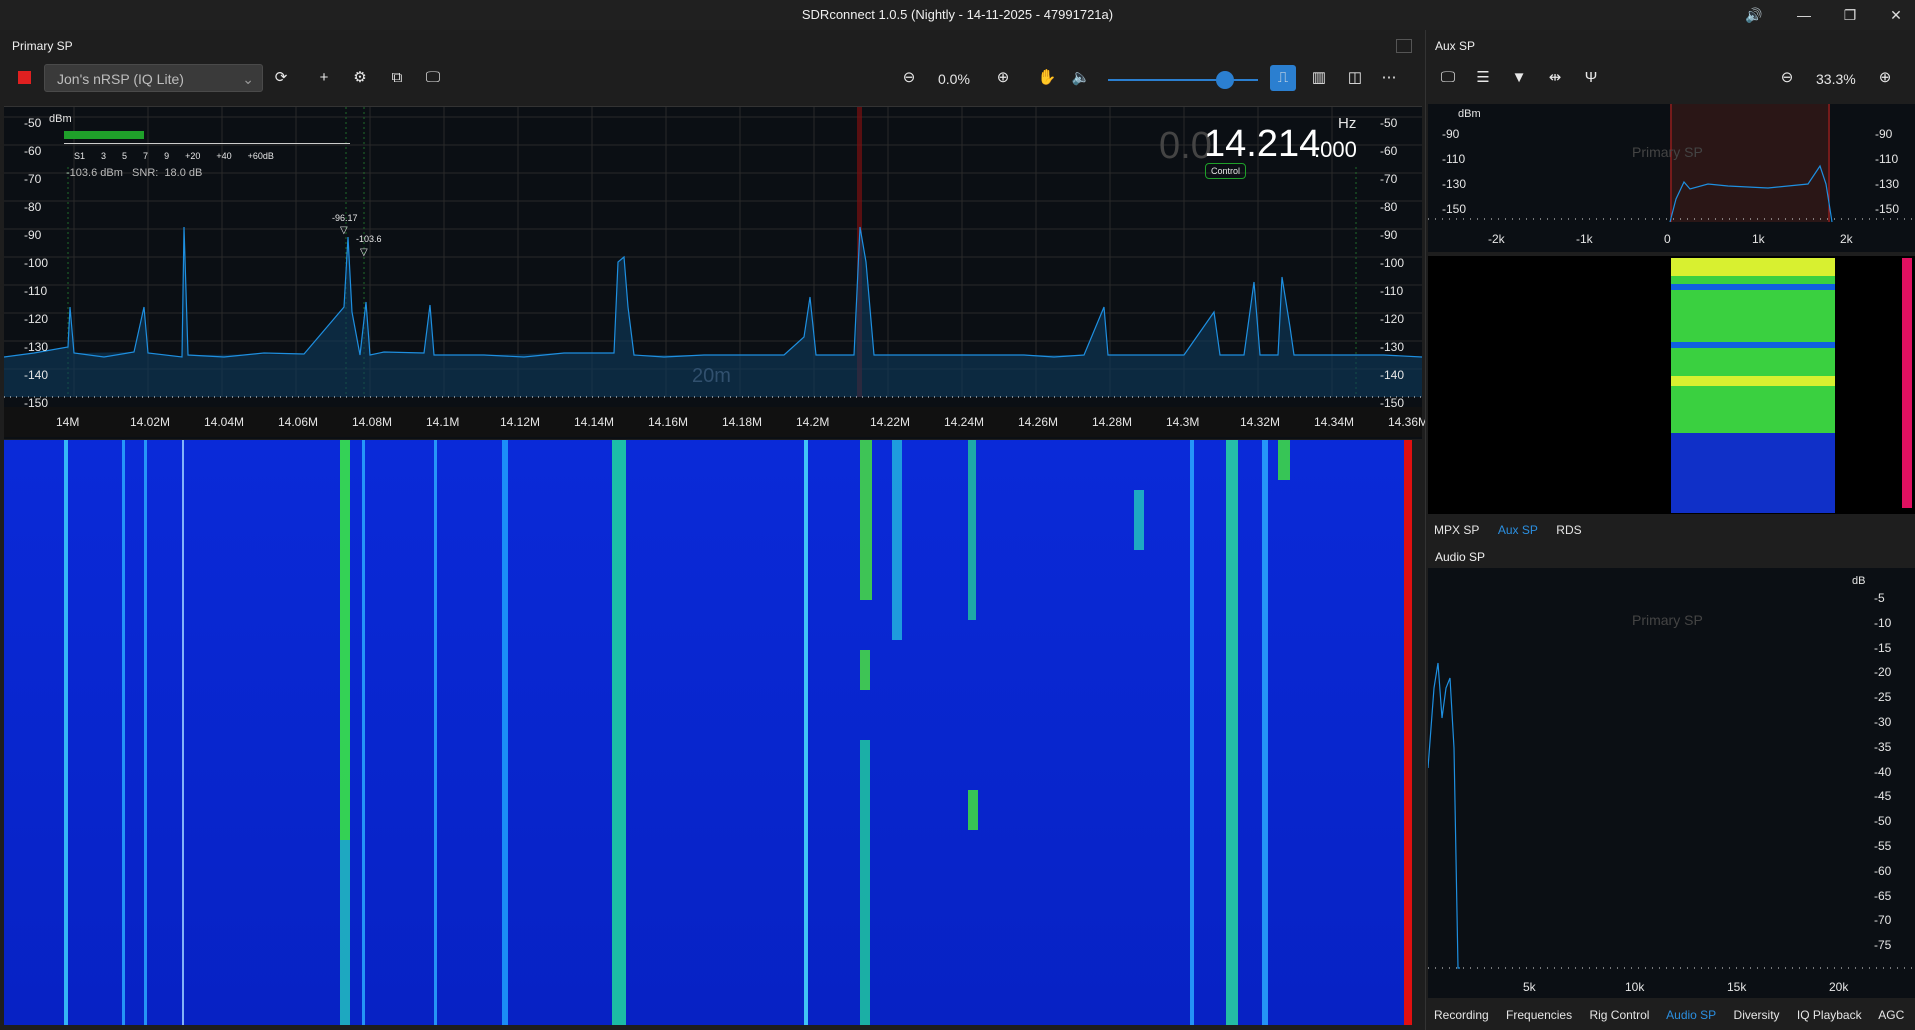 Image resolution: width=1915 pixels, height=1030 pixels. What do you see at coordinates (153, 78) in the screenshot?
I see `device-select: Jon's nRSP (IQ Lite) ⌄` at bounding box center [153, 78].